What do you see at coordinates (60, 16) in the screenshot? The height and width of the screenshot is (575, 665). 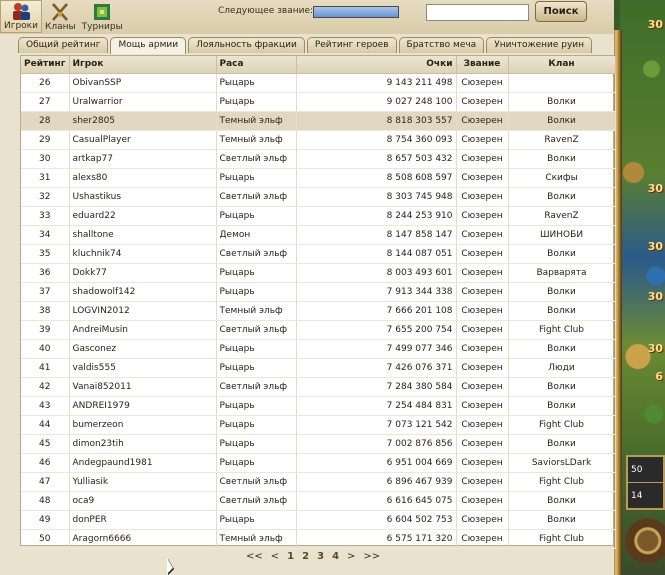 I see `nav-clans: Кланы` at bounding box center [60, 16].